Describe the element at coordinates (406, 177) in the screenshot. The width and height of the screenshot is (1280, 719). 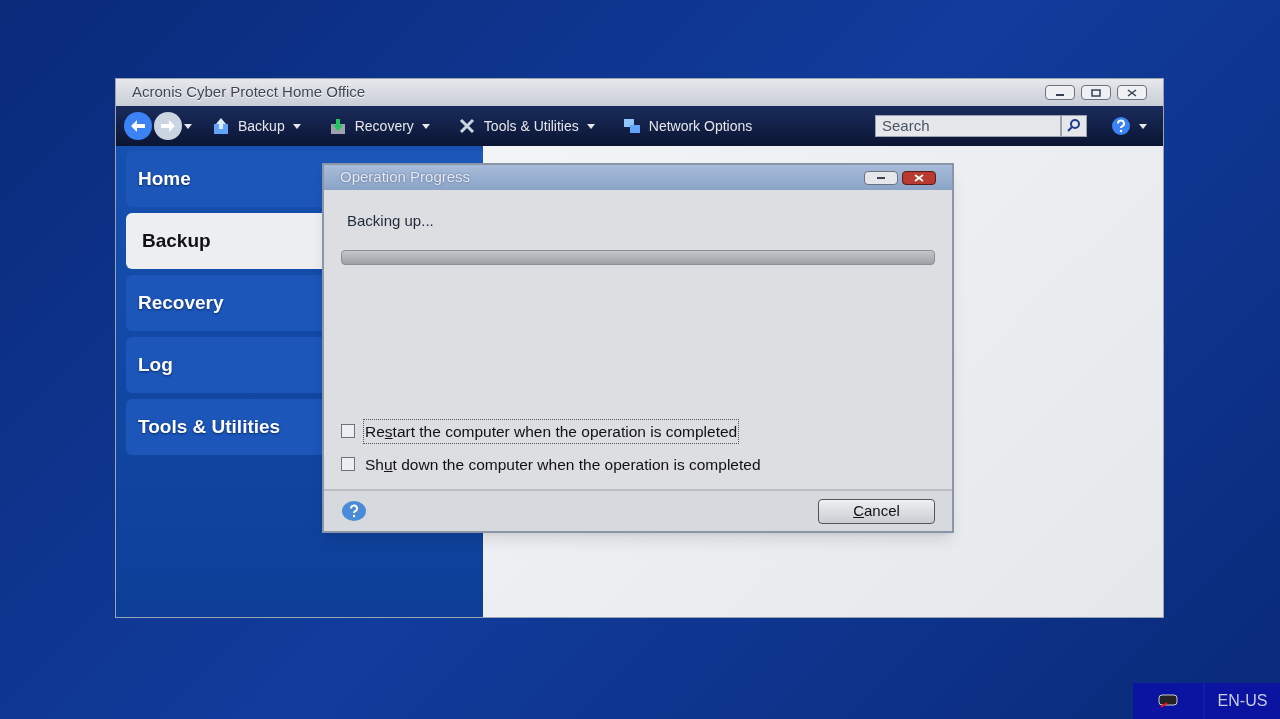
I see `dialog-title: Operation Progress` at that location.